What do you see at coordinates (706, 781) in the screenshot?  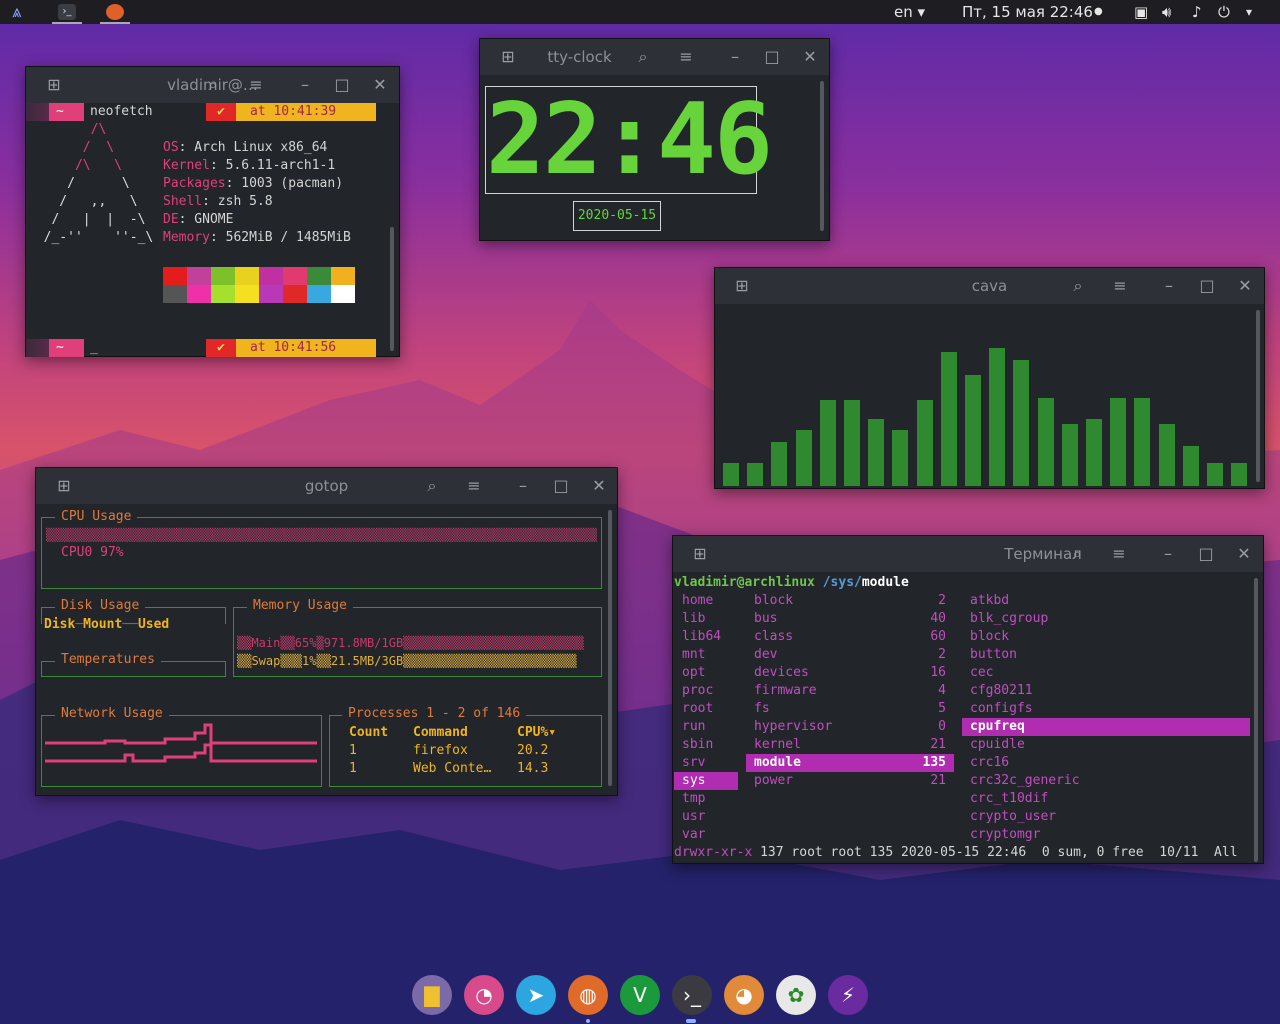 I see `directory-entry: sys` at bounding box center [706, 781].